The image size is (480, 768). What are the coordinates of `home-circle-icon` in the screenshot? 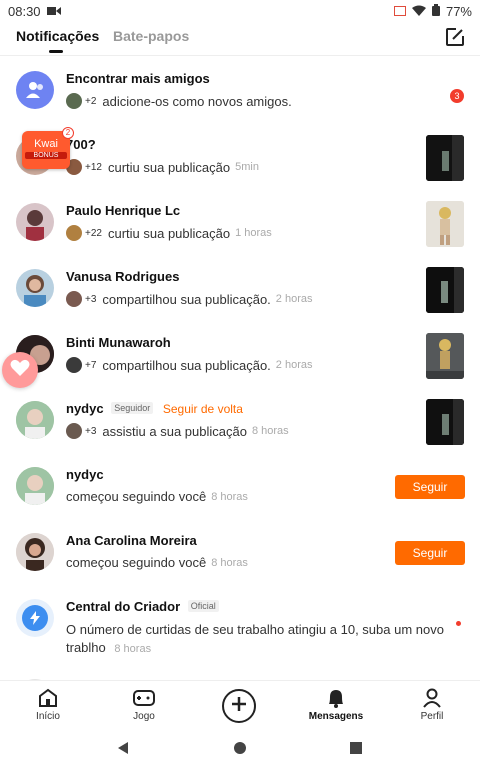 It's located at (240, 748).